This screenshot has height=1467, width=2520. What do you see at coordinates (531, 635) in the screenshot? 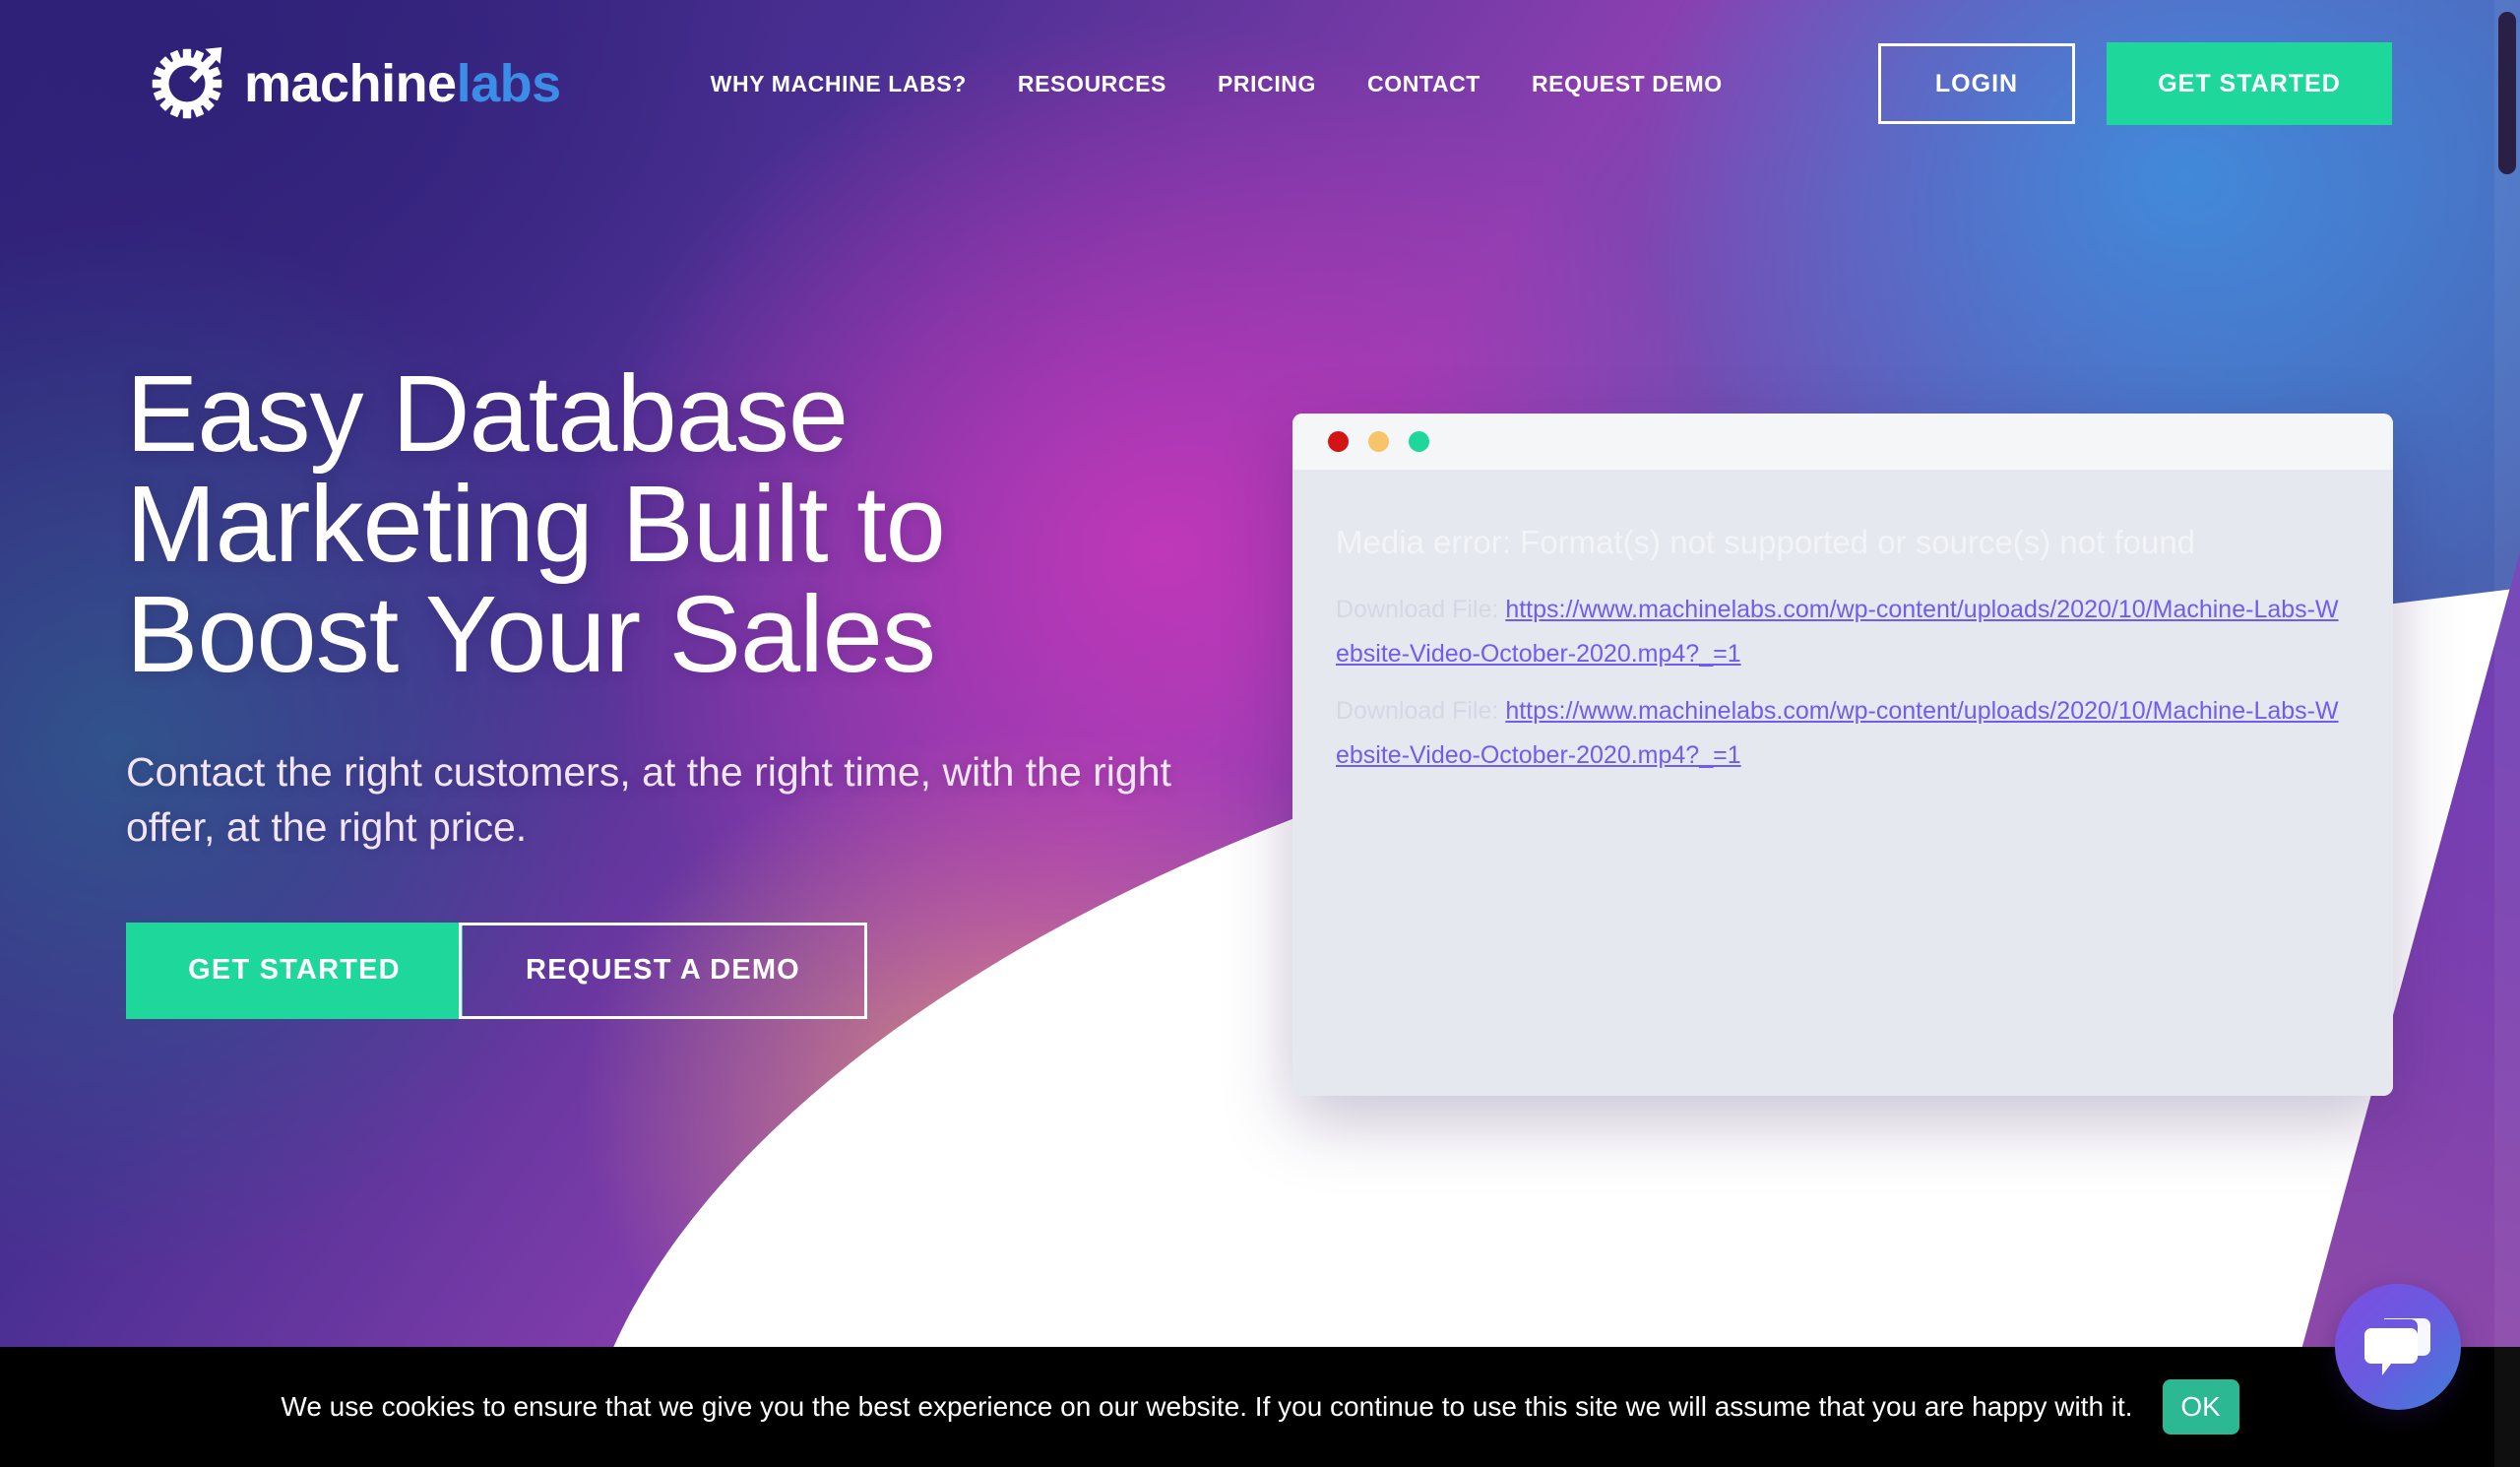
I see `hero-title-line-3: Boost Your Sales` at bounding box center [531, 635].